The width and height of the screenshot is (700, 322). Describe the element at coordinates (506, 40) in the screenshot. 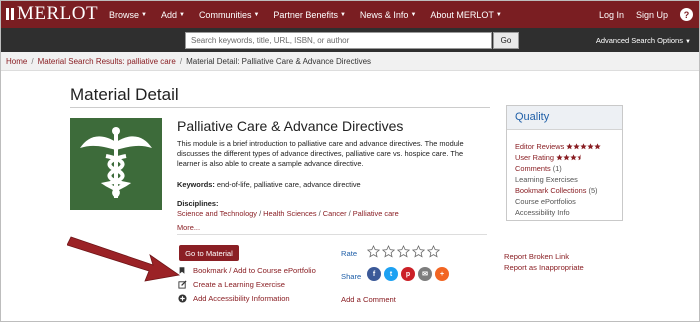

I see `search-go-button: Go` at that location.